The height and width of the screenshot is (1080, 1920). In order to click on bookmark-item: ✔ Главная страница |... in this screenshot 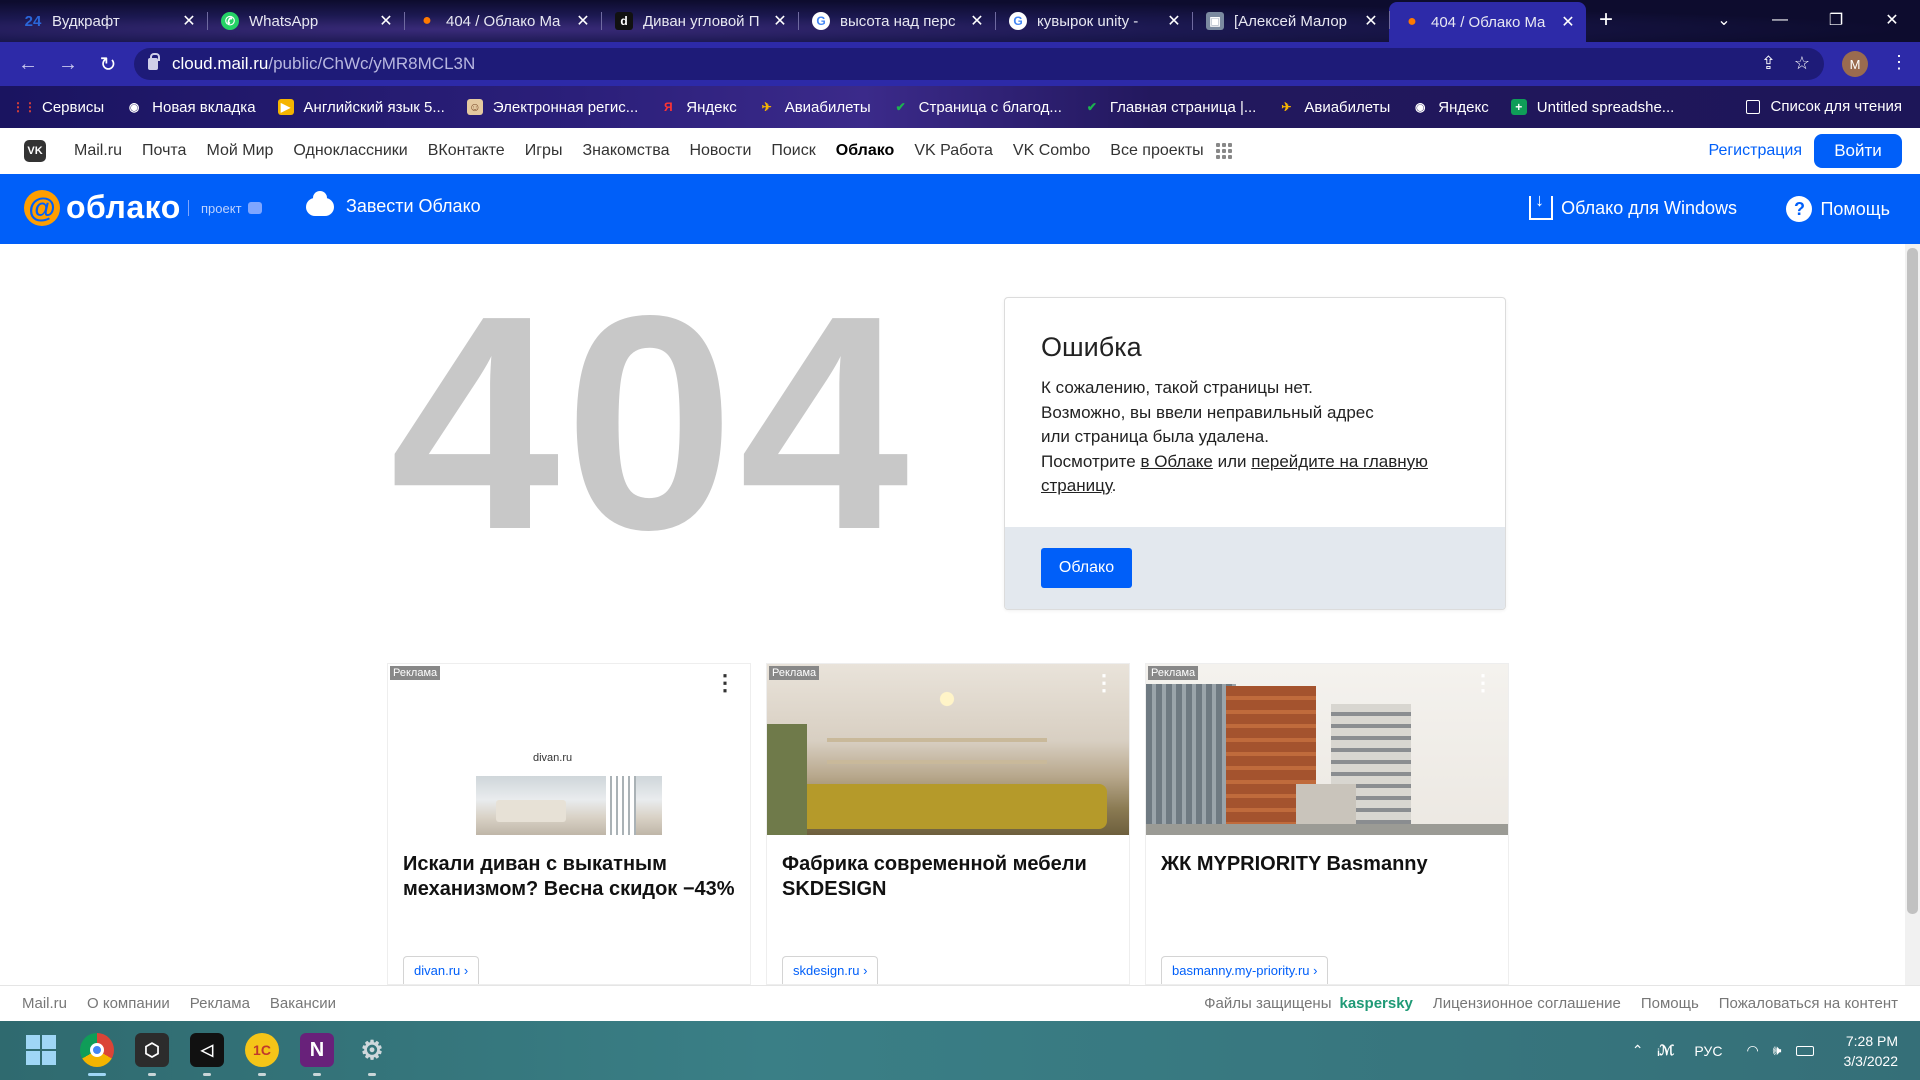, I will do `click(1170, 107)`.